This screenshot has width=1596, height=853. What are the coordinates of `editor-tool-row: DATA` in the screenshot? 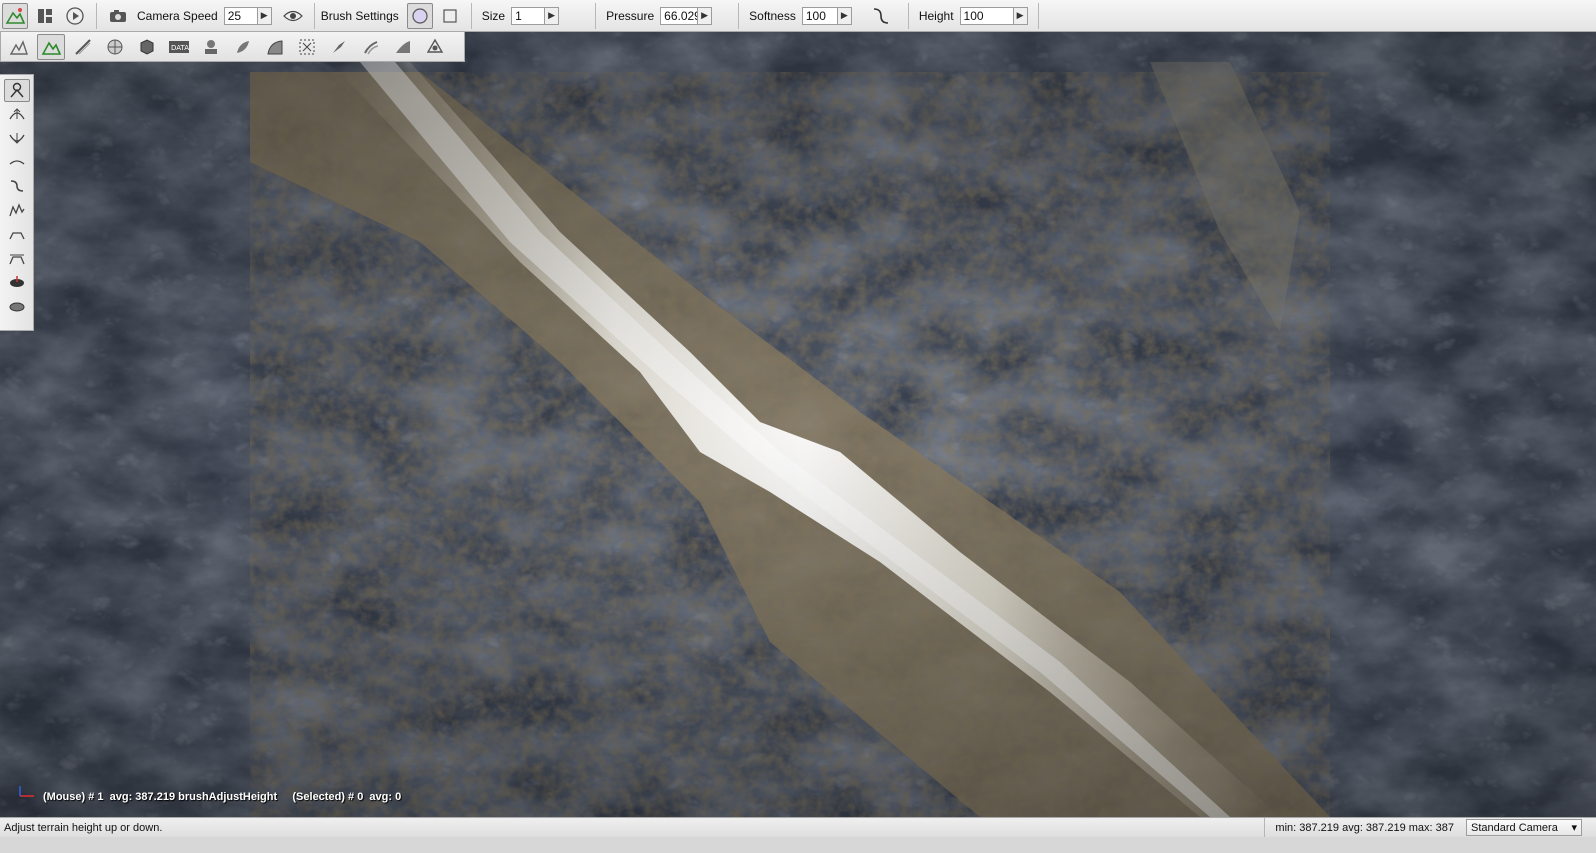 It's located at (232, 47).